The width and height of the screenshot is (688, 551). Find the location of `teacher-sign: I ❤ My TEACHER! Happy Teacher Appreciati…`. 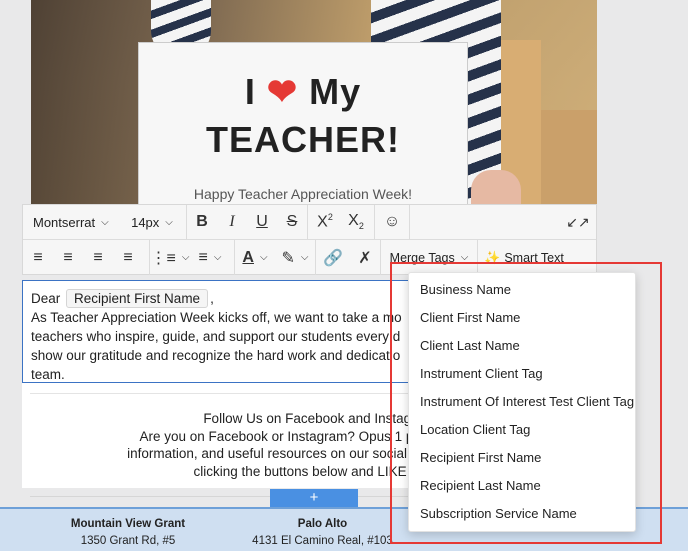

teacher-sign: I ❤ My TEACHER! Happy Teacher Appreciati… is located at coordinates (303, 123).